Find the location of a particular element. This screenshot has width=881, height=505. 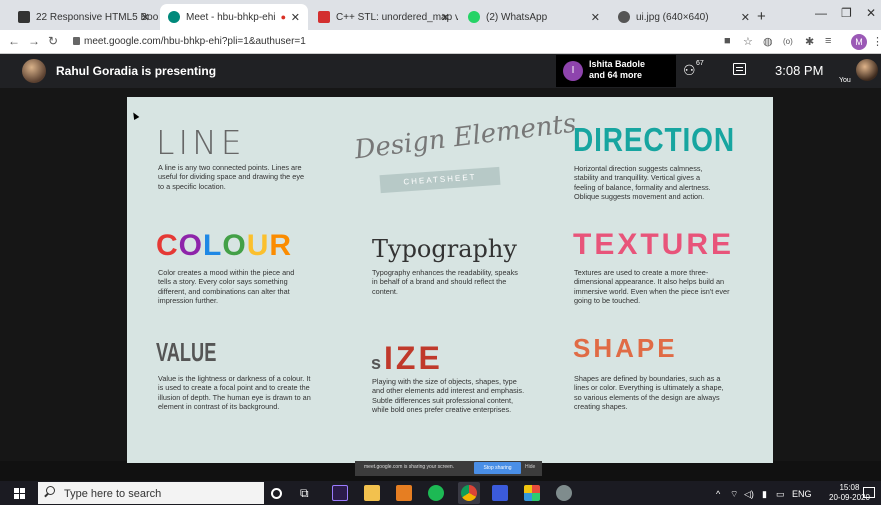

texture-heading: TEXTURE is located at coordinates (654, 244).